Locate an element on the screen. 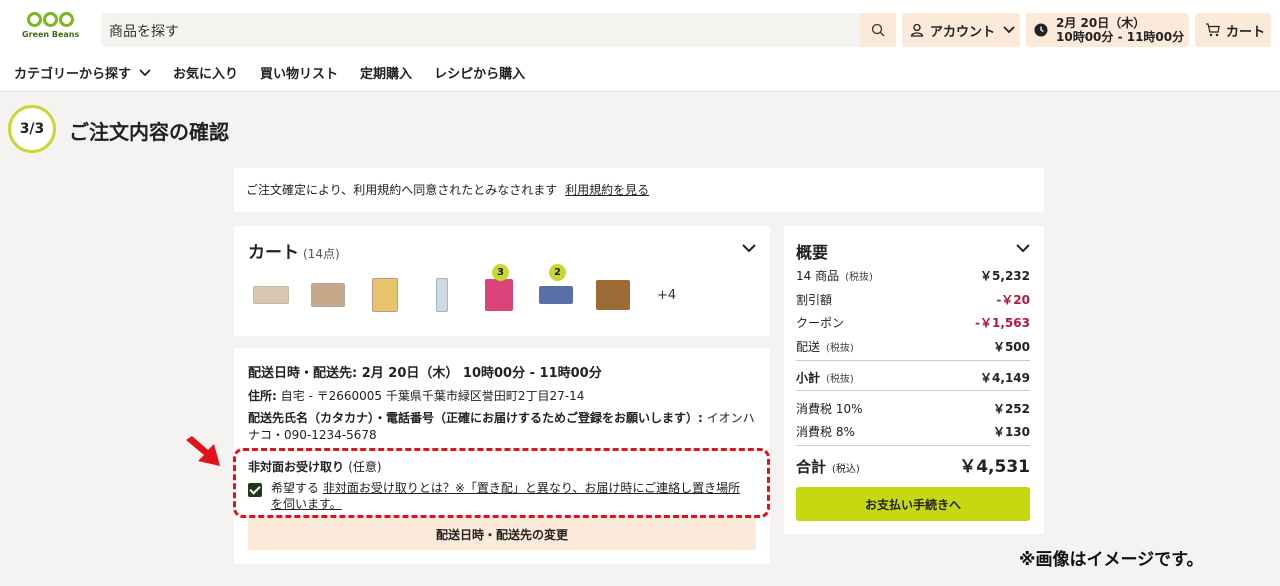 This screenshot has height=586, width=1280. quantity-badge: 2 is located at coordinates (557, 272).